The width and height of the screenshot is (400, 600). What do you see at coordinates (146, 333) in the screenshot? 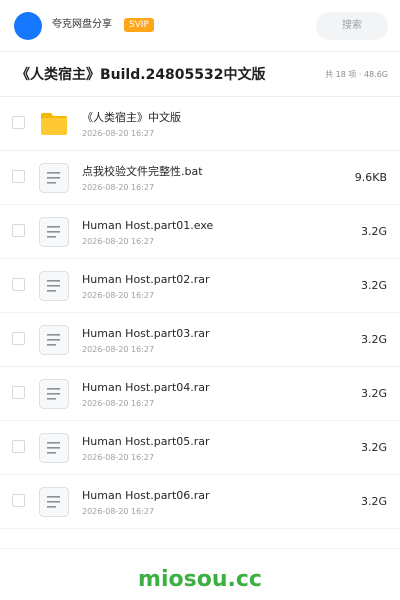
I see `file-name: Human Host.part03.rar` at bounding box center [146, 333].